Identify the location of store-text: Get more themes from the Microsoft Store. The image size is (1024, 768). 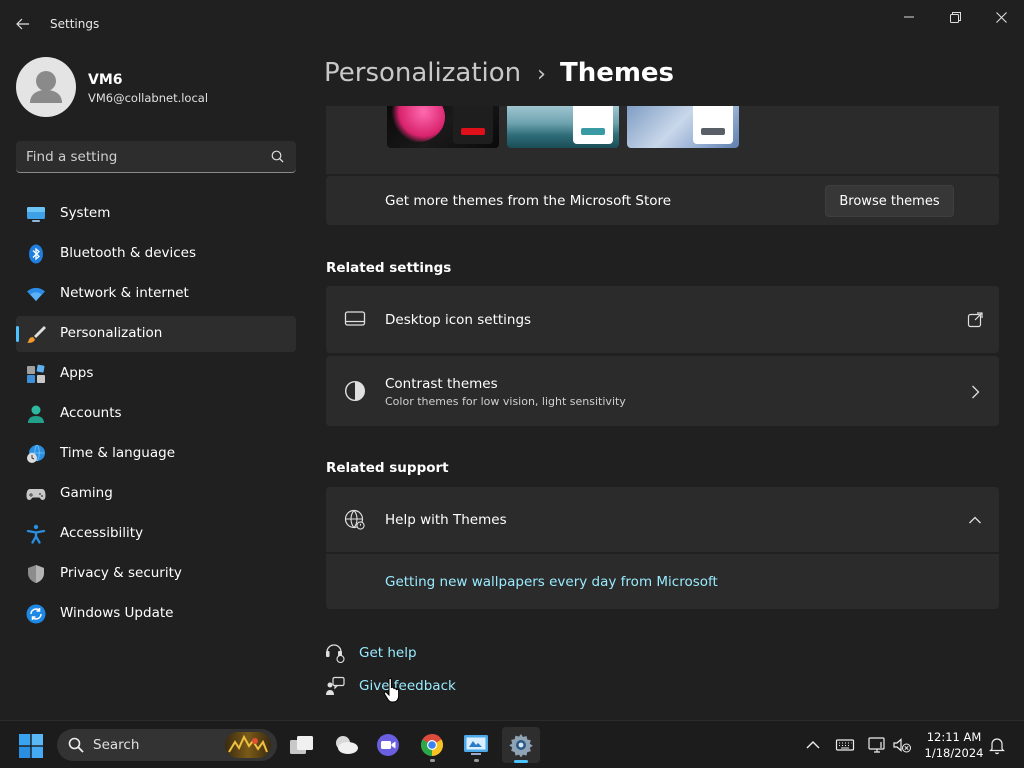
(528, 201).